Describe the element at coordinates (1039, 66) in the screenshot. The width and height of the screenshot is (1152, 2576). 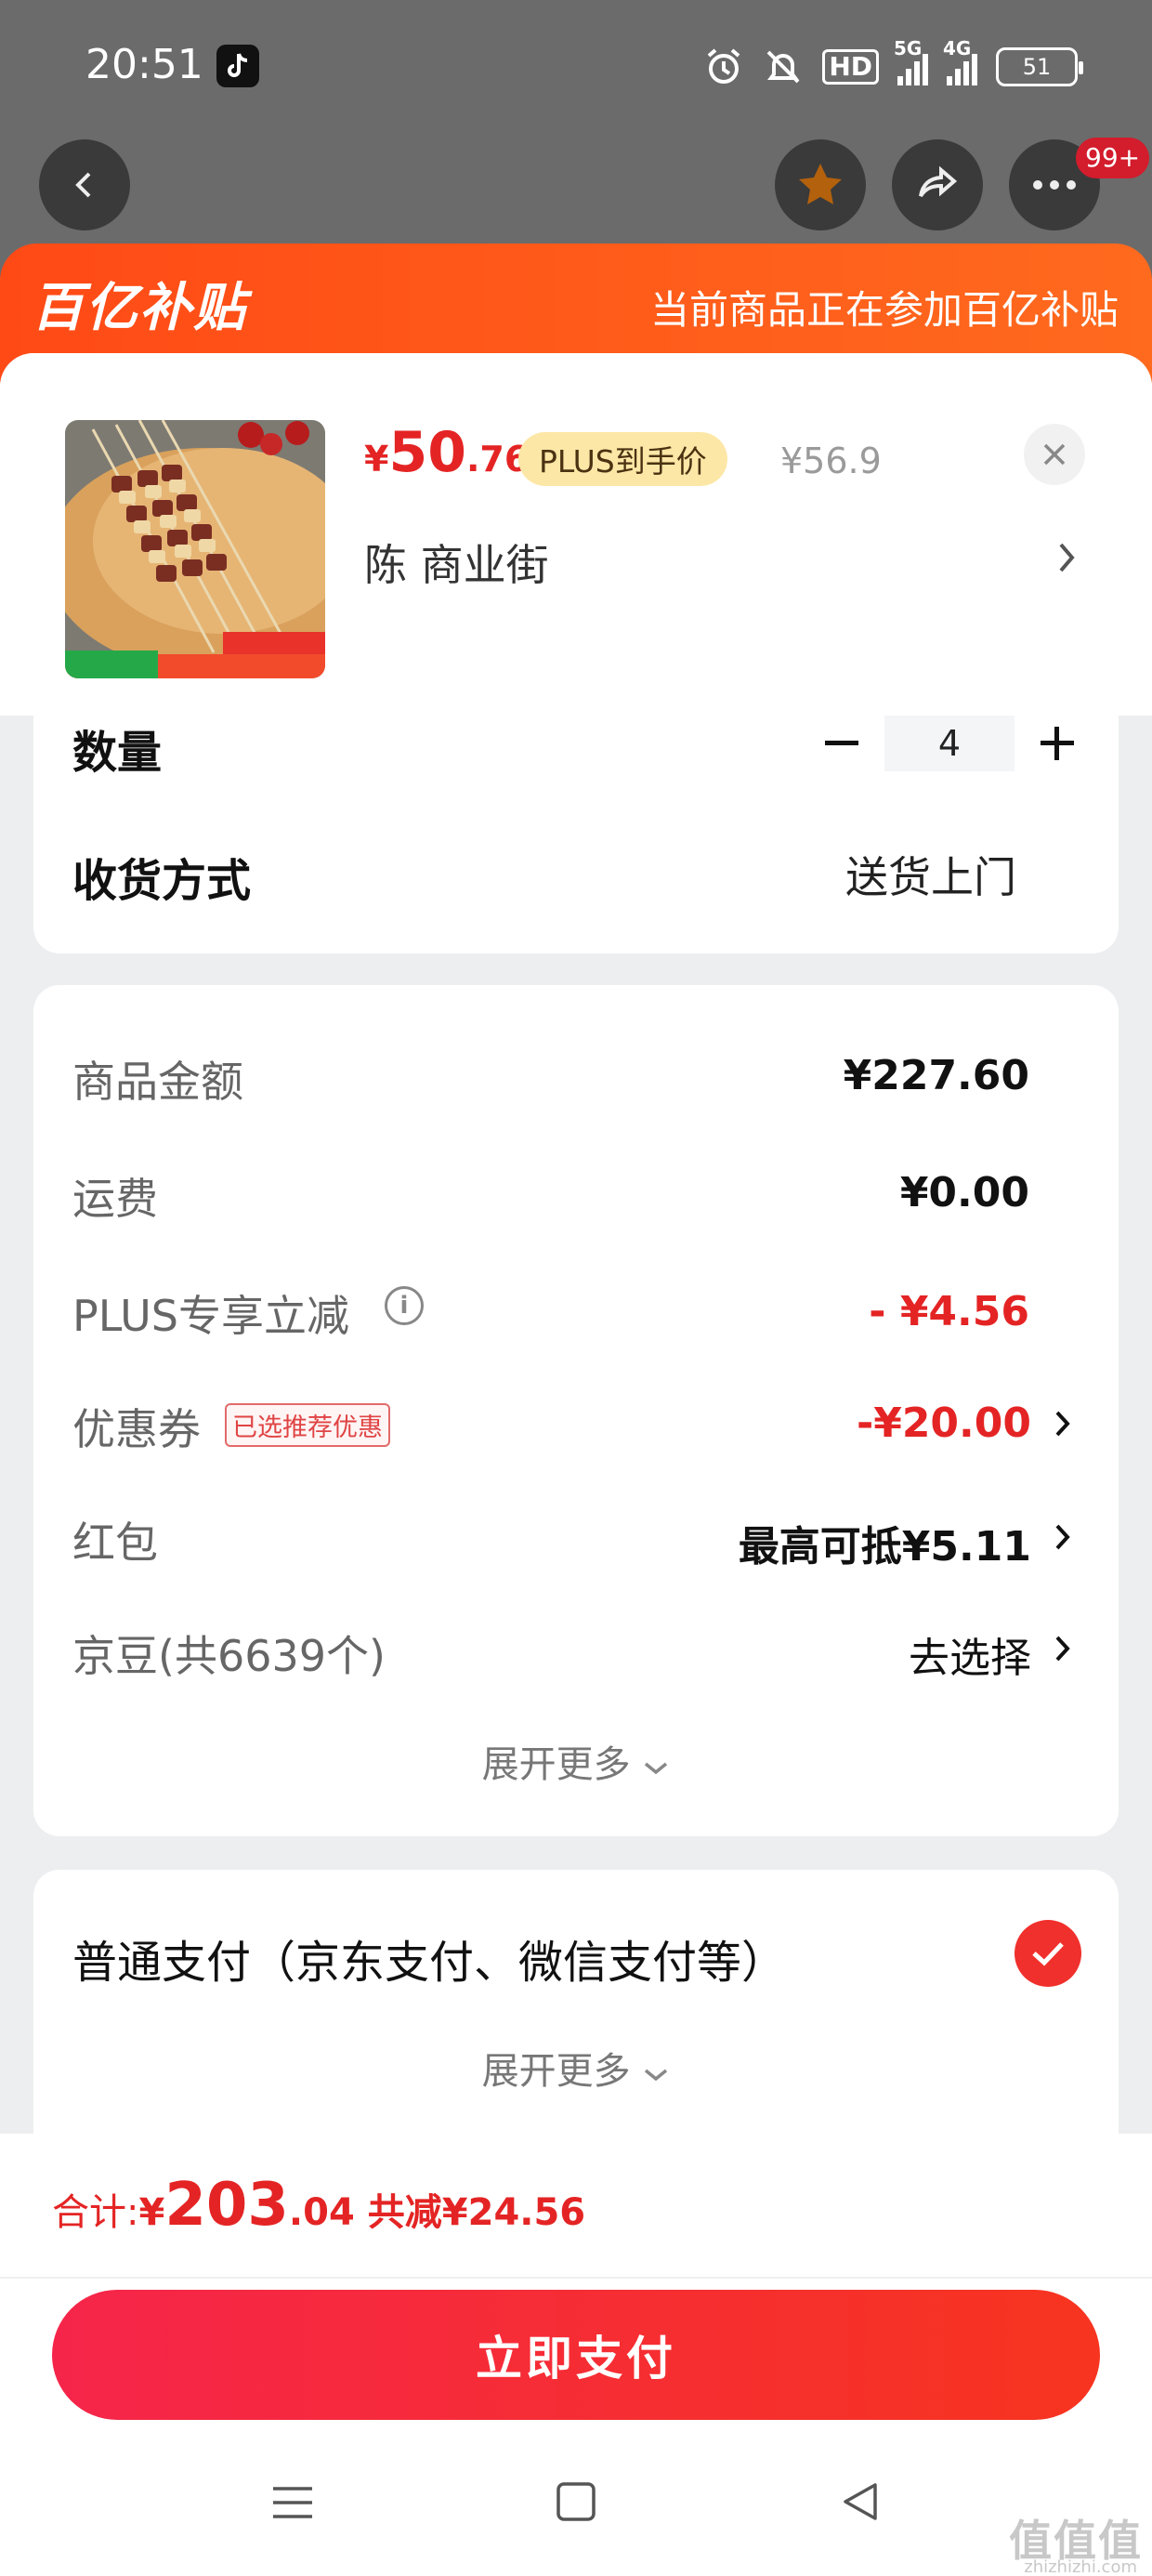
I see `battery-icon: 51` at that location.